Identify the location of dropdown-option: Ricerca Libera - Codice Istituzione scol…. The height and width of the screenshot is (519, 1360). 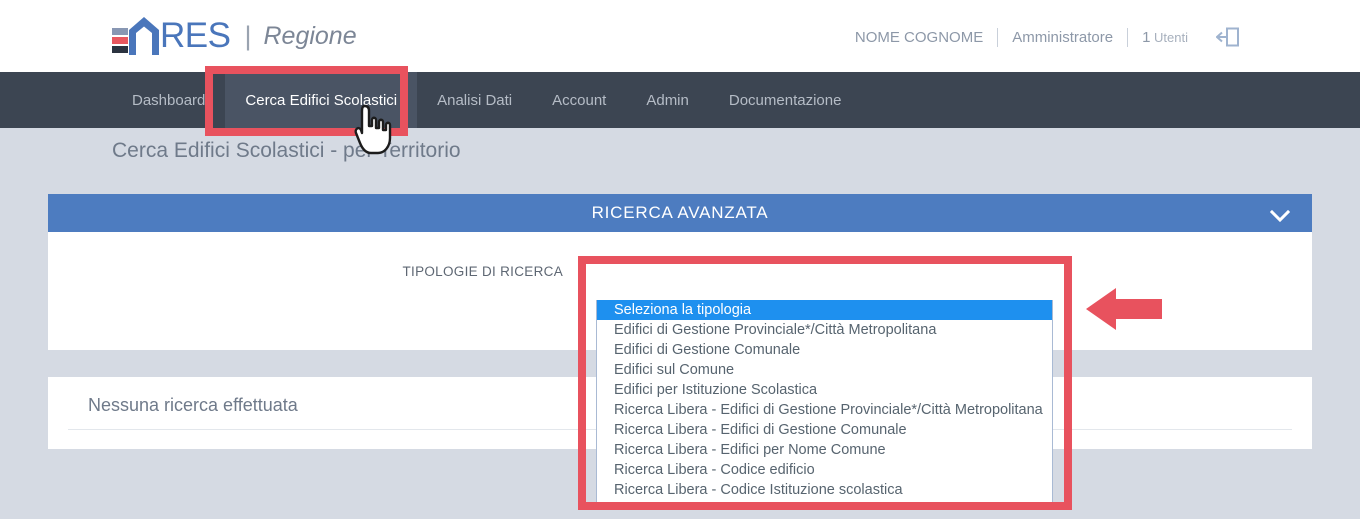
(824, 490).